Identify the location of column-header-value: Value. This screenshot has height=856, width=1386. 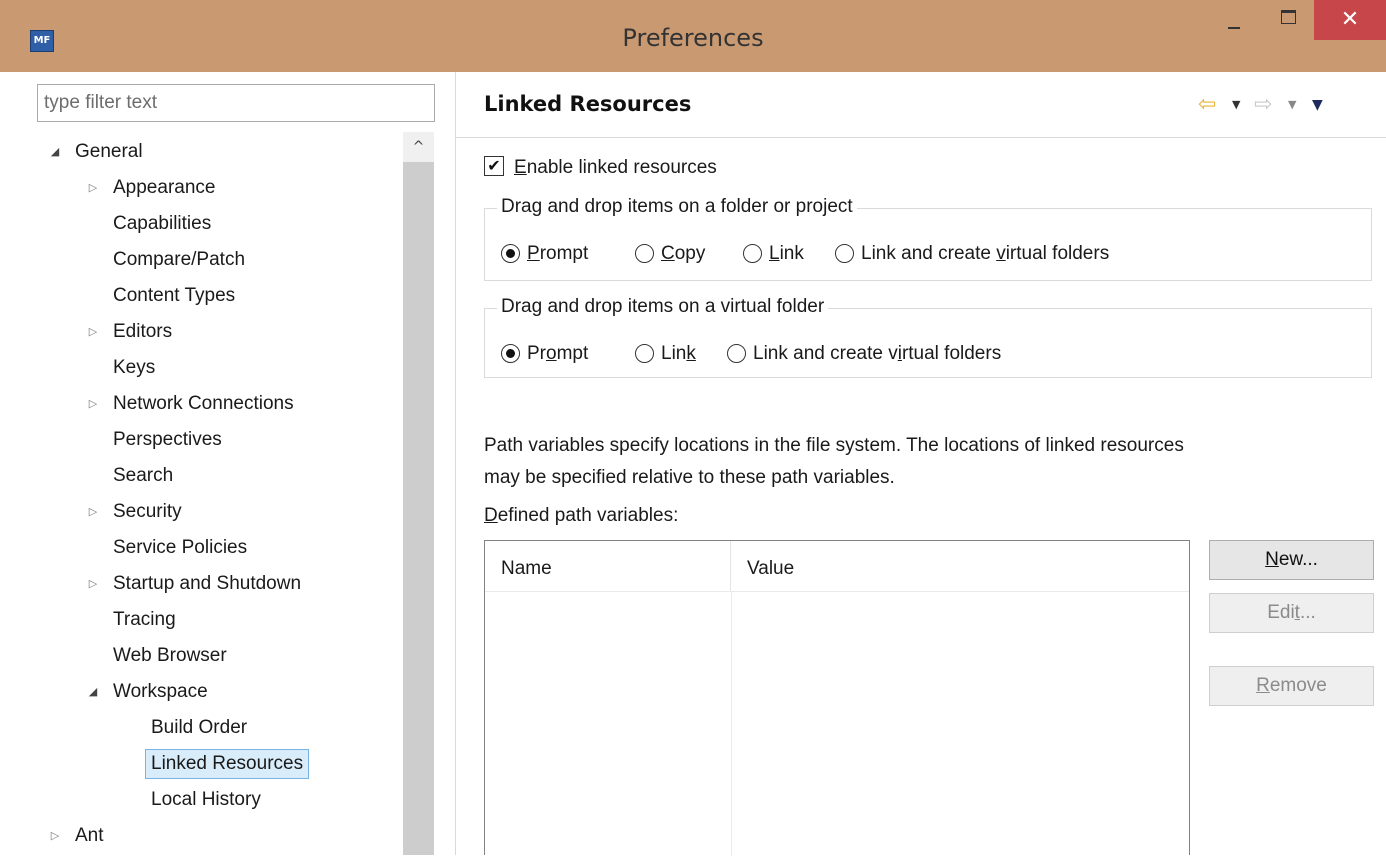
(960, 566).